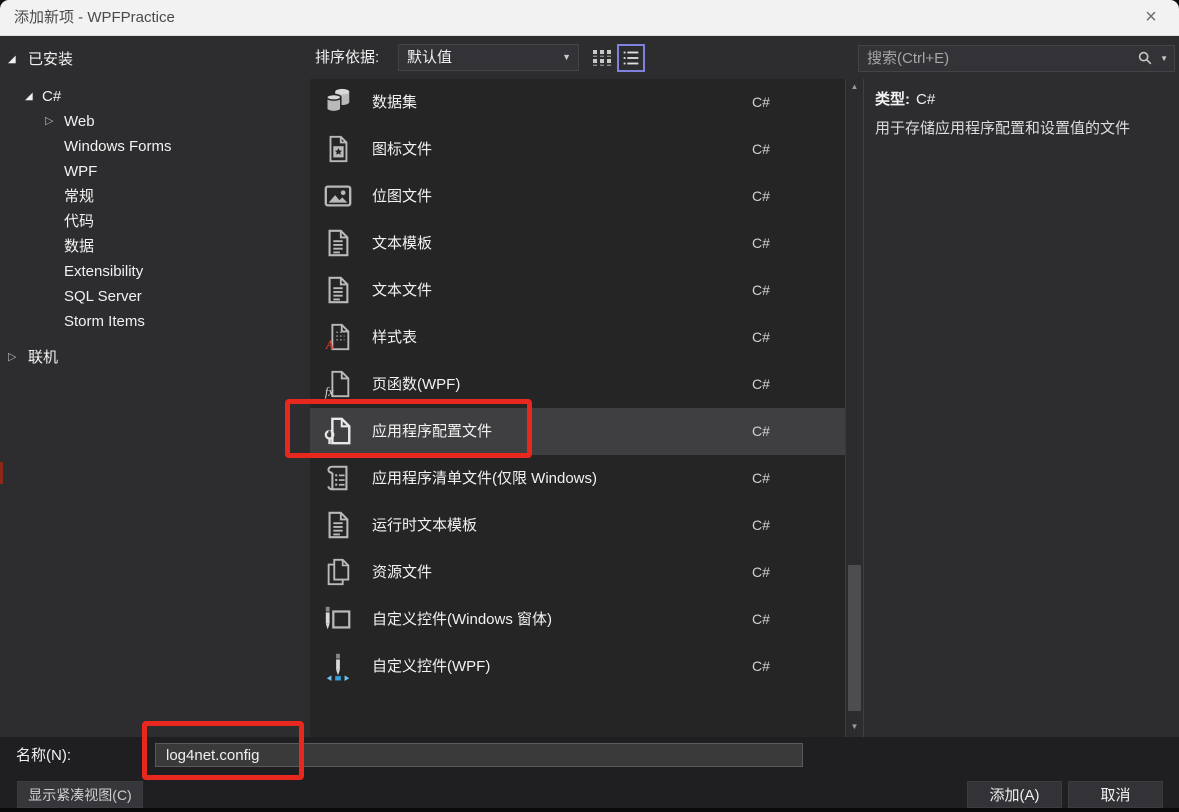  I want to click on page-function-icon: fx, so click(338, 384).